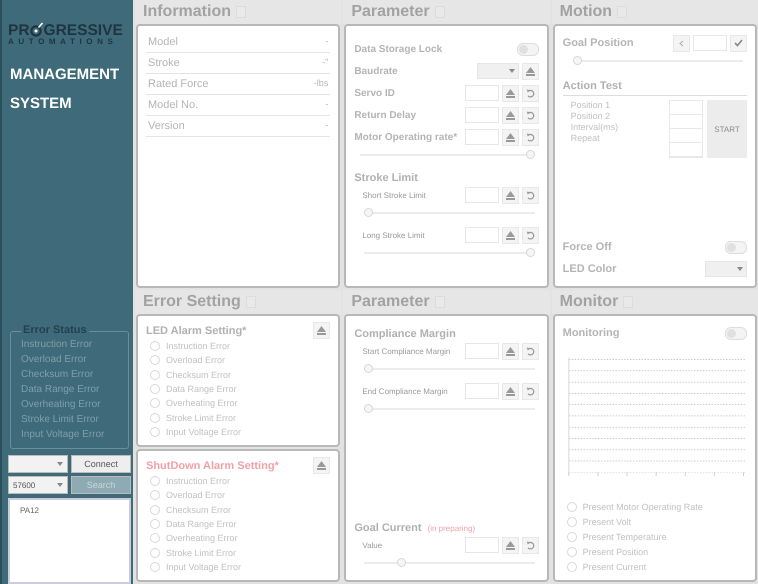 This screenshot has height=584, width=758. What do you see at coordinates (202, 538) in the screenshot?
I see `checkbox-label: Overheating Error` at bounding box center [202, 538].